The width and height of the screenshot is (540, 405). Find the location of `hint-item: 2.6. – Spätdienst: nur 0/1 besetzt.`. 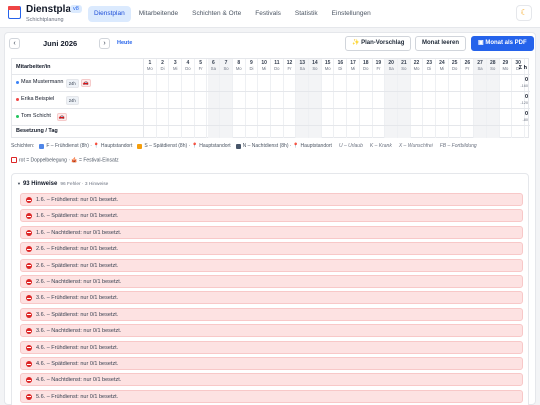

hint-item: 2.6. – Spätdienst: nur 0/1 besetzt. is located at coordinates (271, 265).